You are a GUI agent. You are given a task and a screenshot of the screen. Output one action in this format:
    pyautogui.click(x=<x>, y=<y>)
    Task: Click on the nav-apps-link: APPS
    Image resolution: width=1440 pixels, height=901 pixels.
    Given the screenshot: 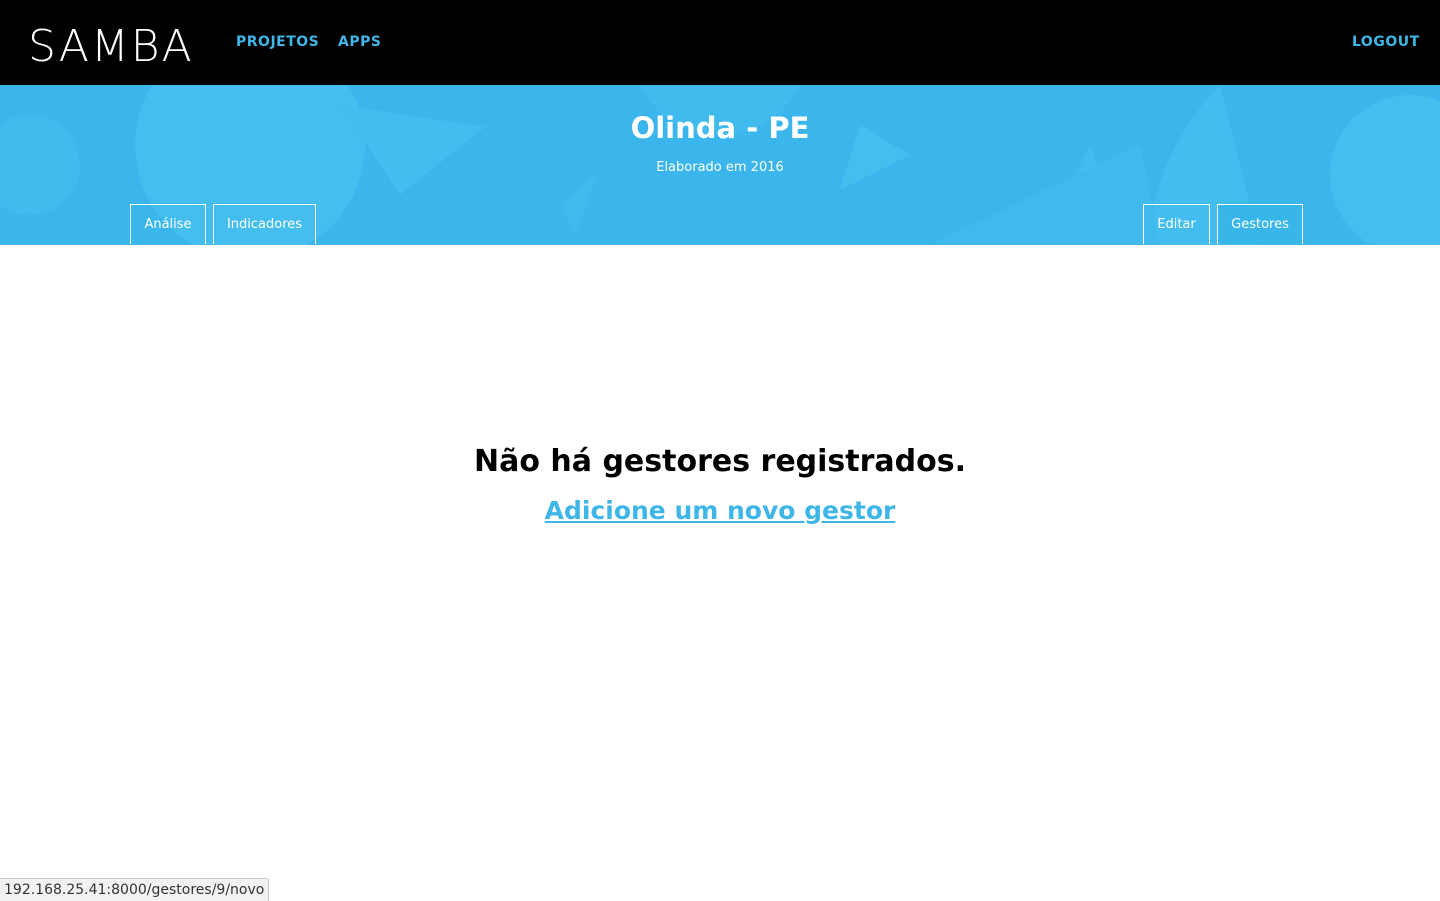 What is the action you would take?
    pyautogui.click(x=359, y=42)
    